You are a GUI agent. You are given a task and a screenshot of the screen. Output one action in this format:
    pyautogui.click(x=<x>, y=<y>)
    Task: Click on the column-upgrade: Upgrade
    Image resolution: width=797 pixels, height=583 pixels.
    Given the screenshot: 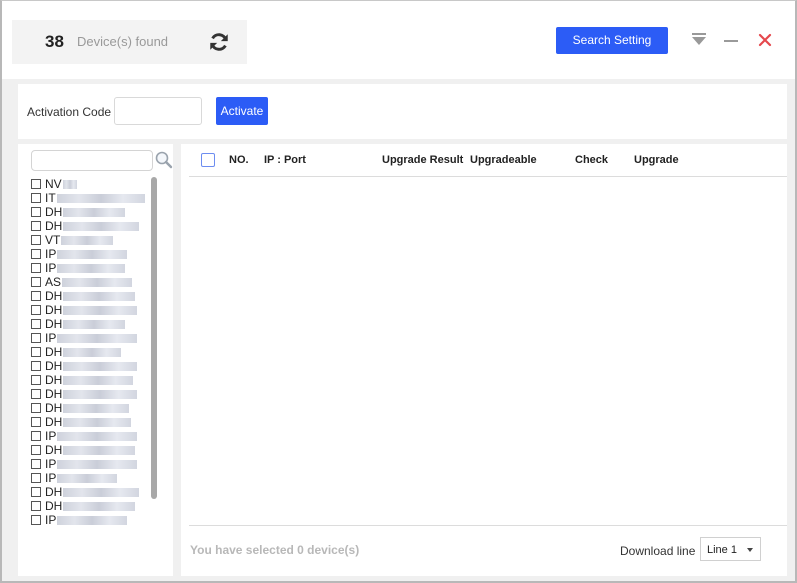 What is the action you would take?
    pyautogui.click(x=656, y=160)
    